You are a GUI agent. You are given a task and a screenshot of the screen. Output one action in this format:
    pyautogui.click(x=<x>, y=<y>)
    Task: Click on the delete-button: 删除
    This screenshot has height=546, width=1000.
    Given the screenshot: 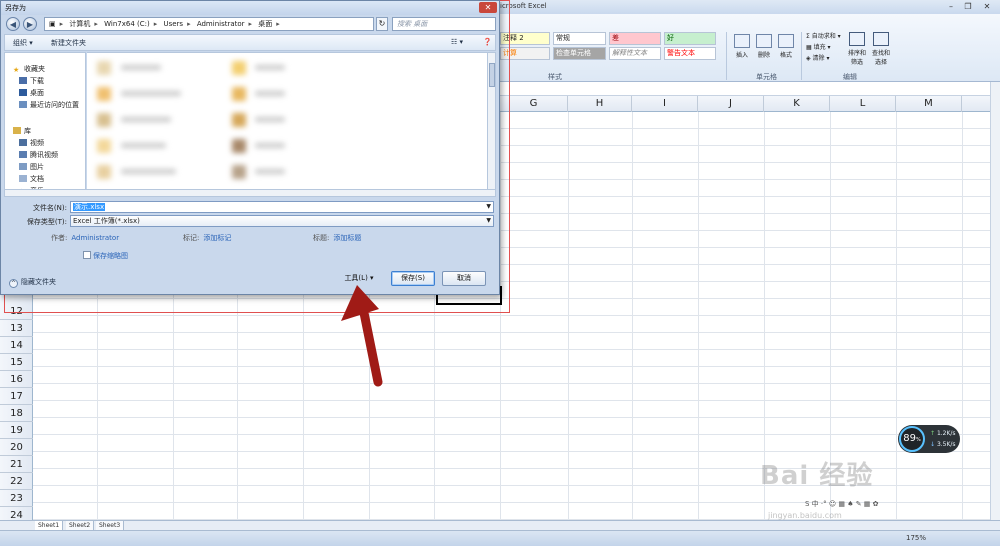 What is the action you would take?
    pyautogui.click(x=764, y=46)
    